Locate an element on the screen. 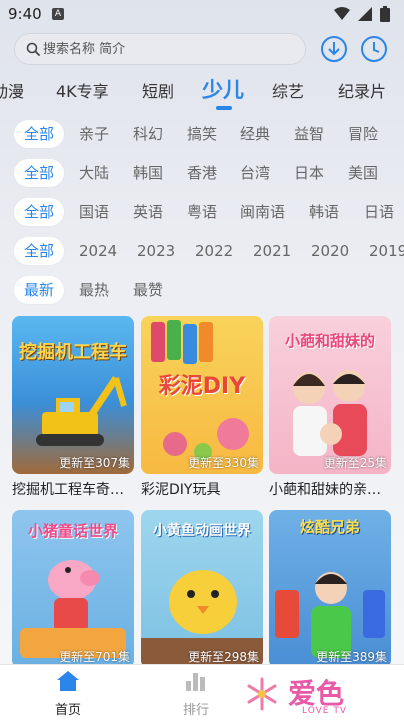  pig-illustration is located at coordinates (73, 609).